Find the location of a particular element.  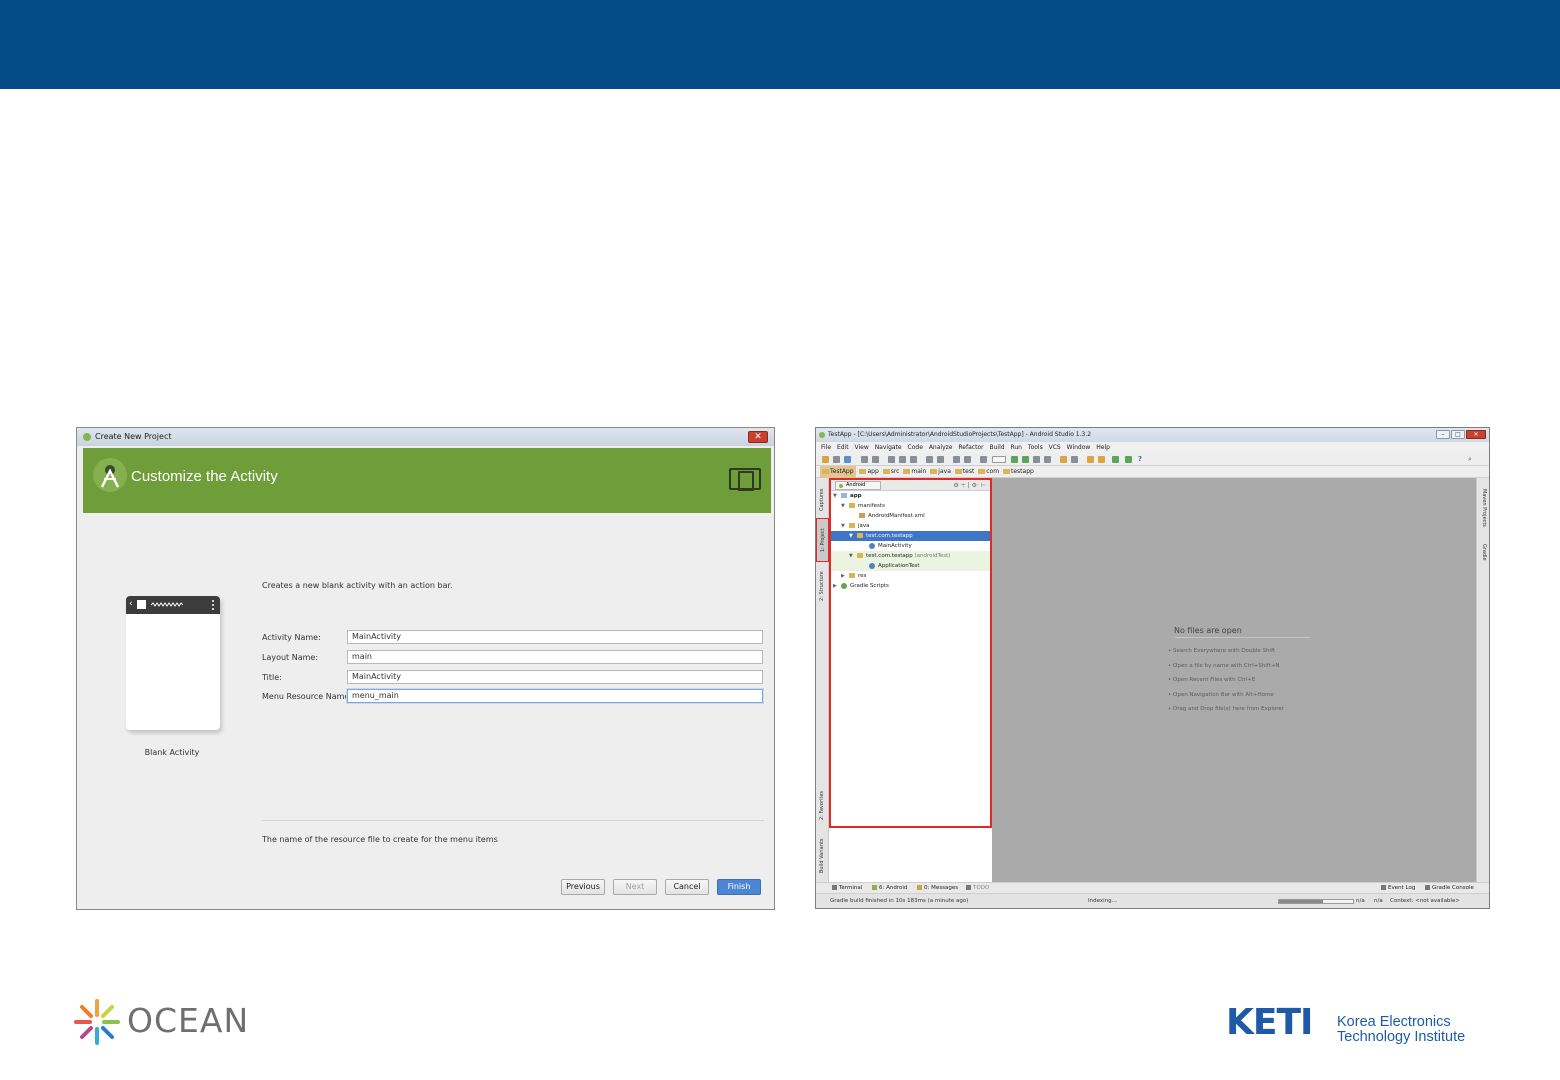

title-field: MainActivity is located at coordinates (555, 677).